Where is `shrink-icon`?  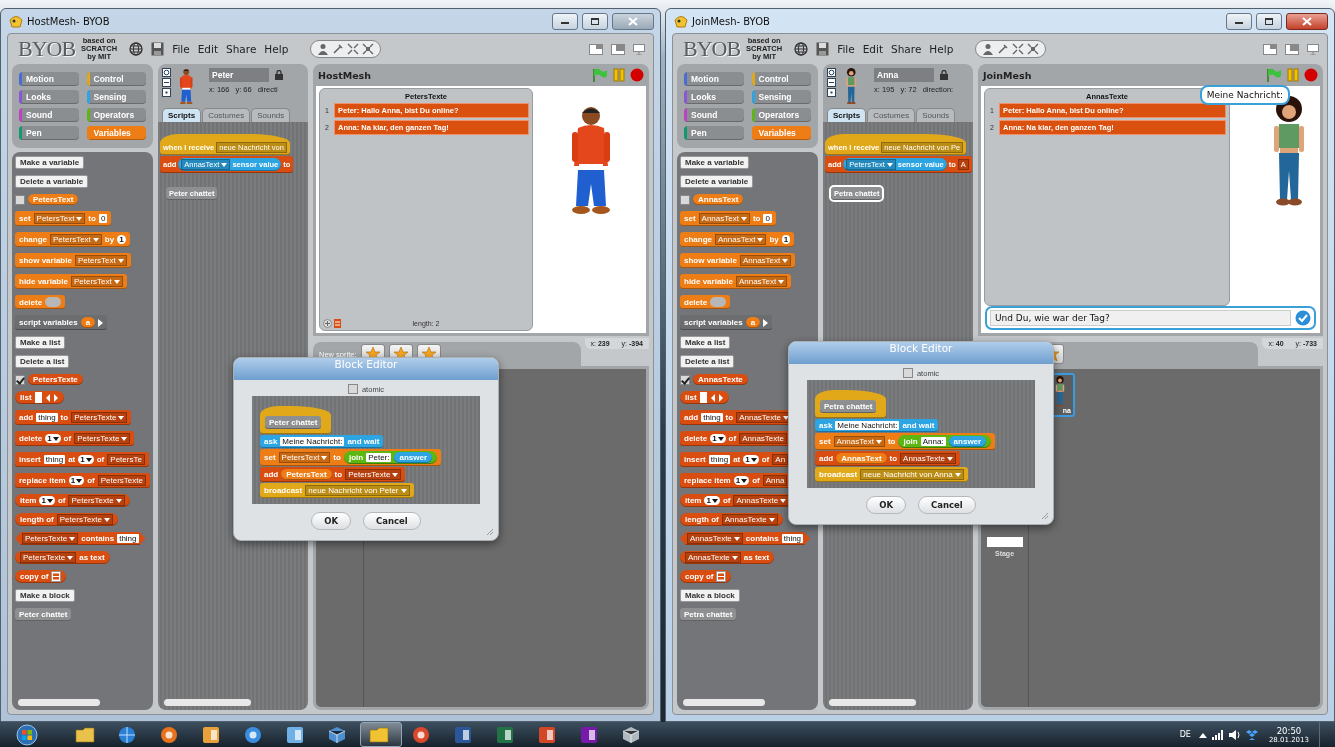
shrink-icon is located at coordinates (1033, 49).